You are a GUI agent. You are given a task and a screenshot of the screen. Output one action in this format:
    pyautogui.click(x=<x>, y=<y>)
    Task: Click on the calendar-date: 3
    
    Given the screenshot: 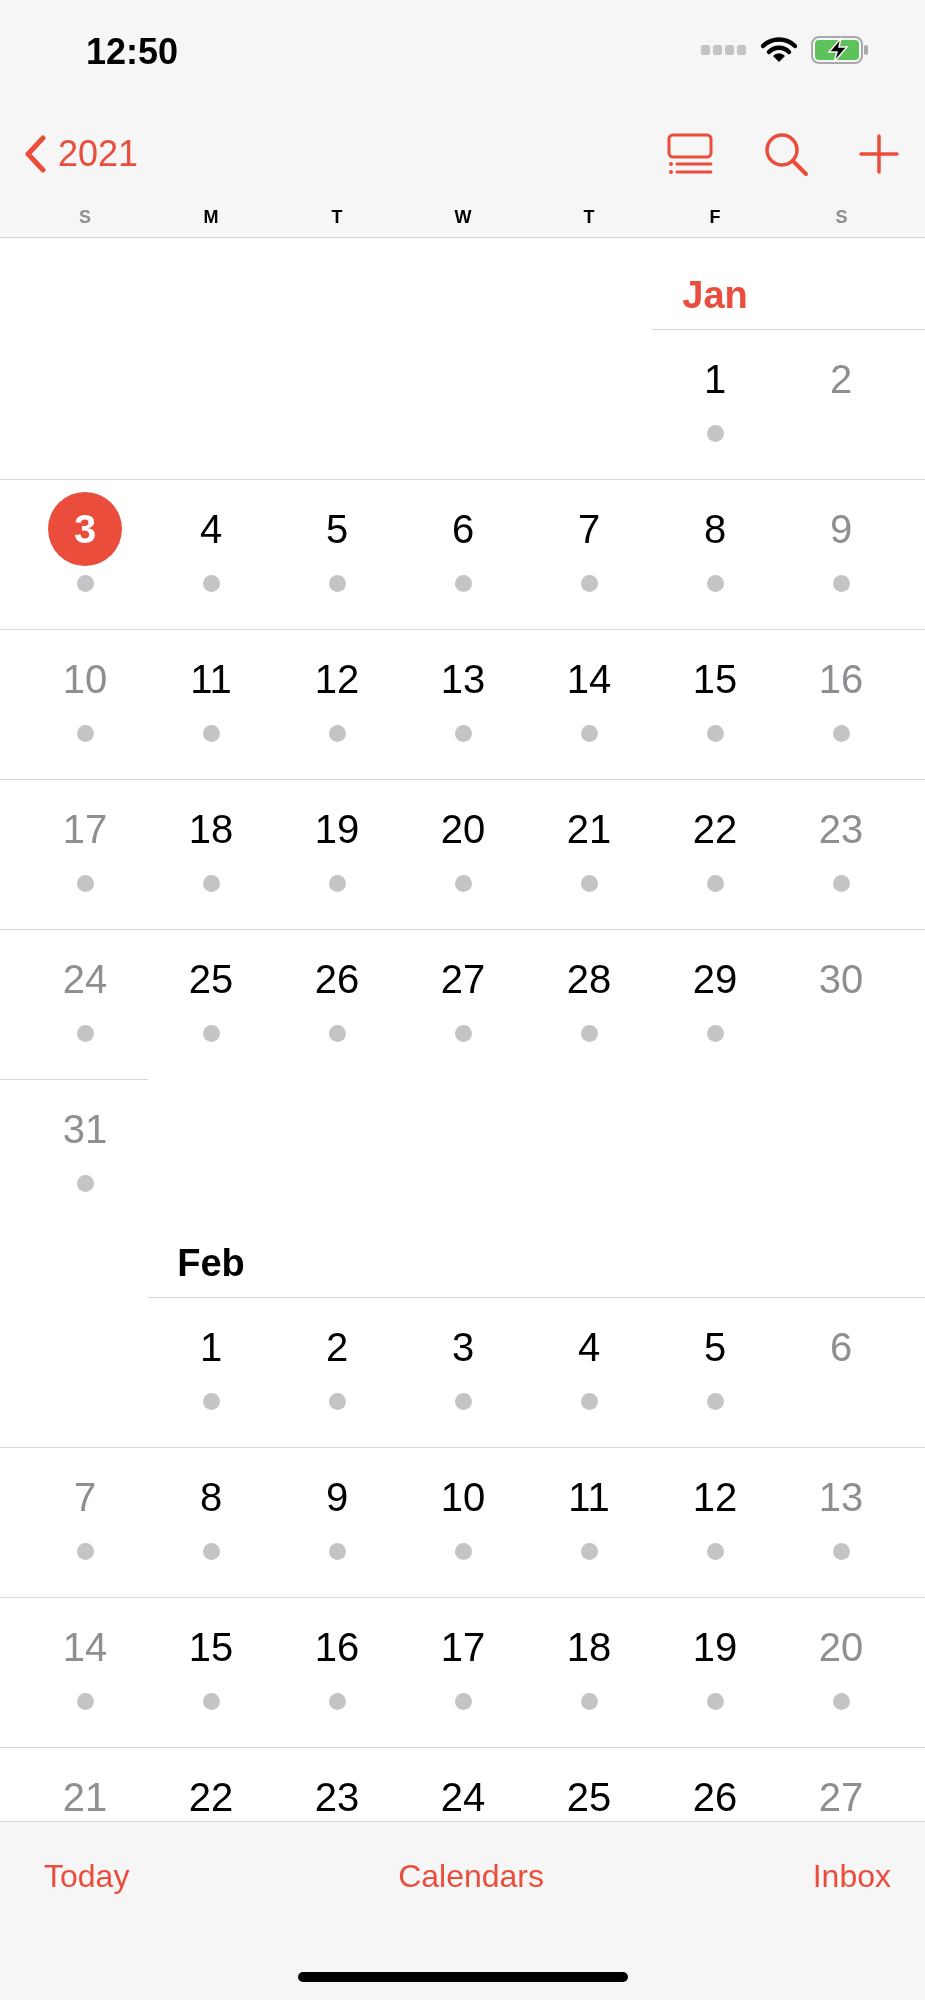 What is the action you would take?
    pyautogui.click(x=463, y=1347)
    